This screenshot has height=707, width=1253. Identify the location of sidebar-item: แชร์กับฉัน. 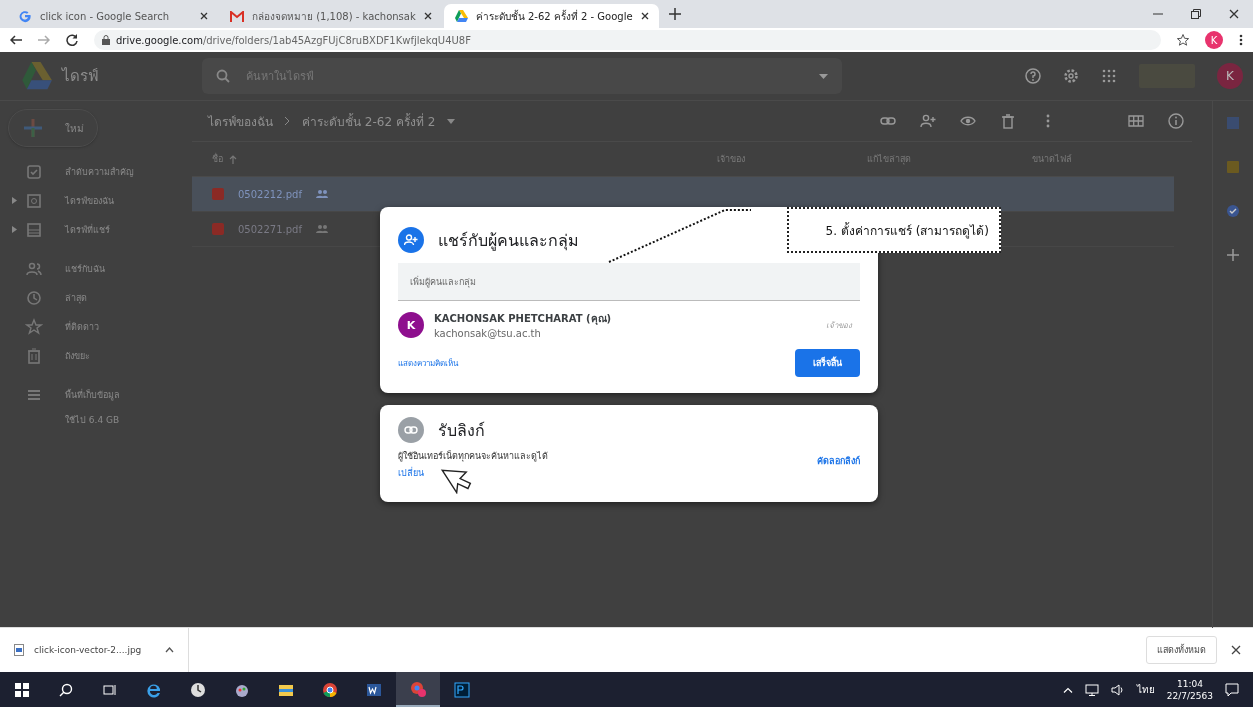
(85, 268).